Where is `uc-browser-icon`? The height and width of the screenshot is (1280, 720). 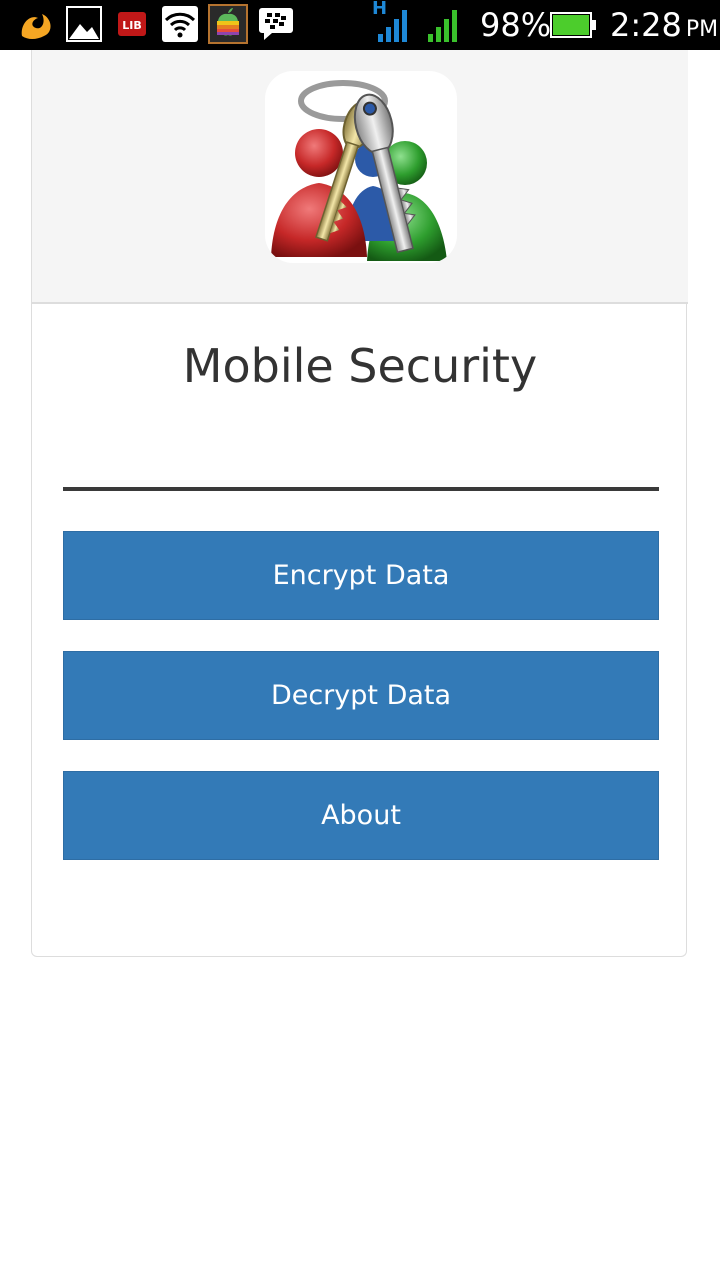
uc-browser-icon is located at coordinates (36, 26).